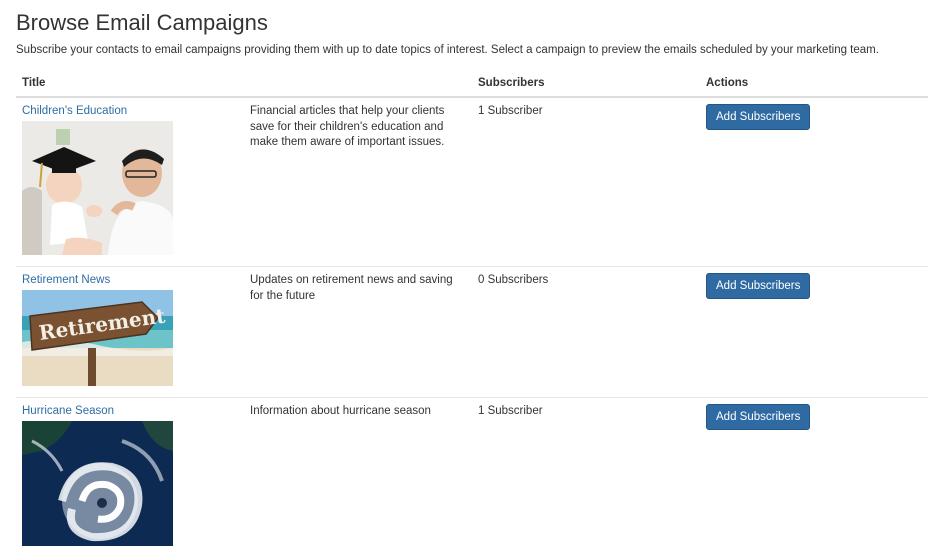 The image size is (941, 557). Describe the element at coordinates (97, 191) in the screenshot. I see `graduation-photo-icon` at that location.